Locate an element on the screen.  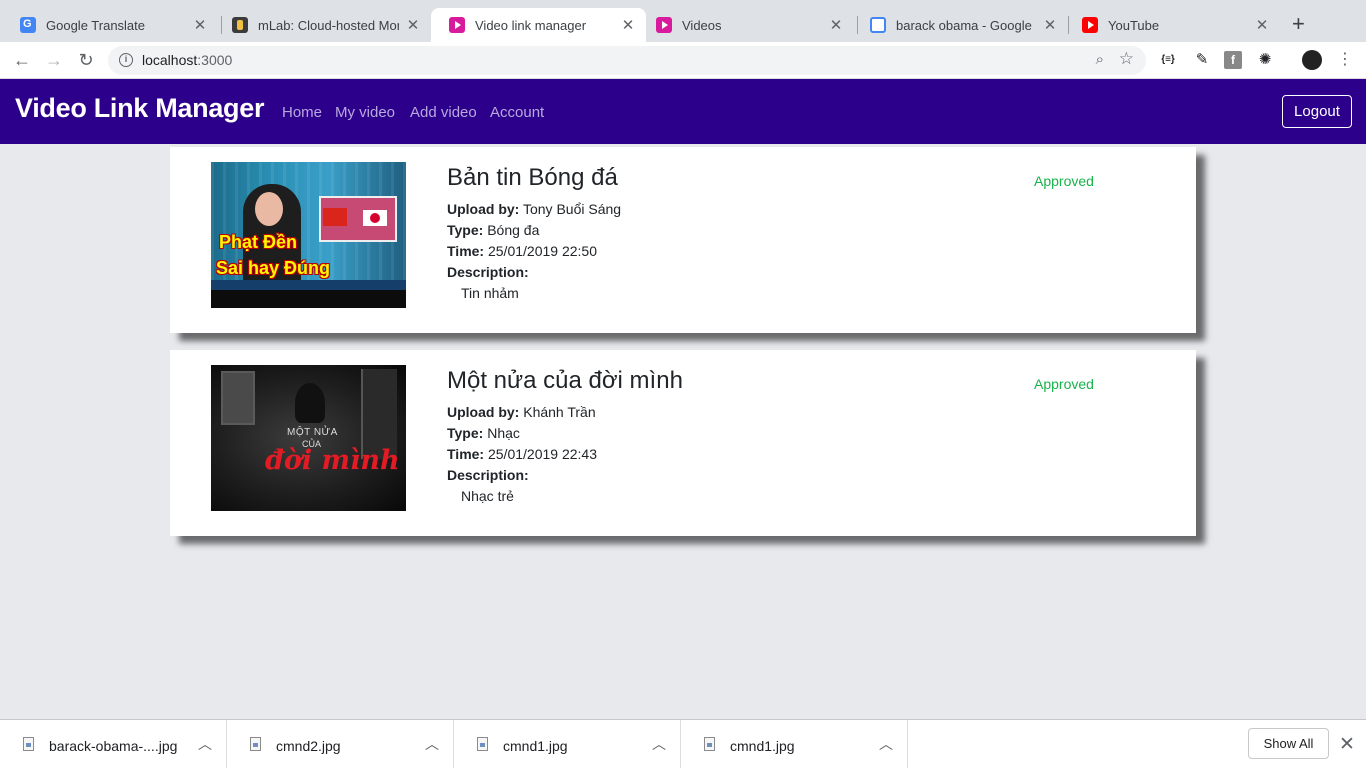
thumbnail-window is located at coordinates (238, 398).